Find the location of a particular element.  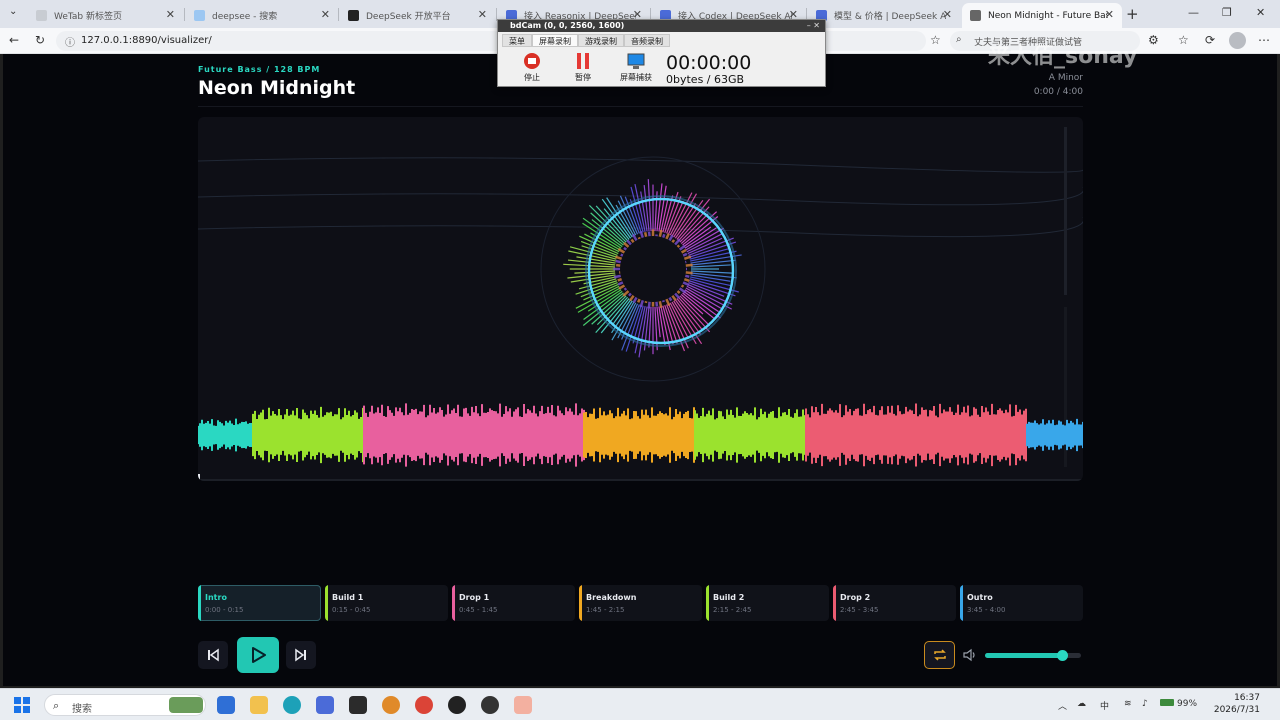

section-card-drop-2: Drop 2 2:45 - 3:45 is located at coordinates (894, 603).